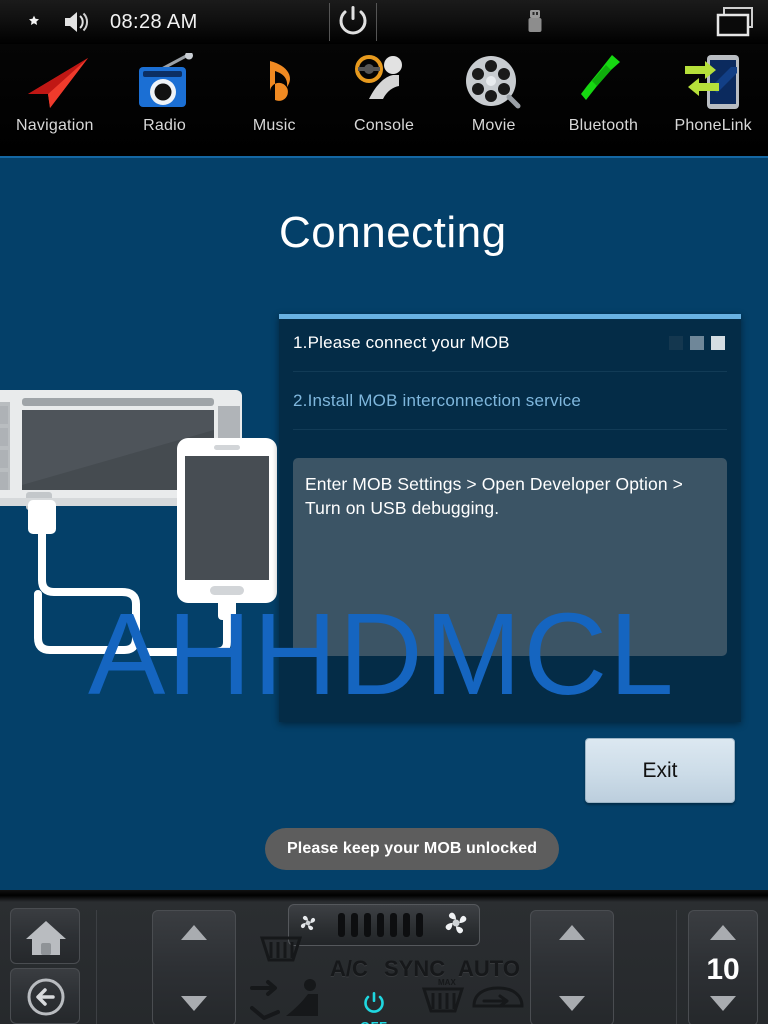  Describe the element at coordinates (77, 22) in the screenshot. I see `volume-icon` at that location.